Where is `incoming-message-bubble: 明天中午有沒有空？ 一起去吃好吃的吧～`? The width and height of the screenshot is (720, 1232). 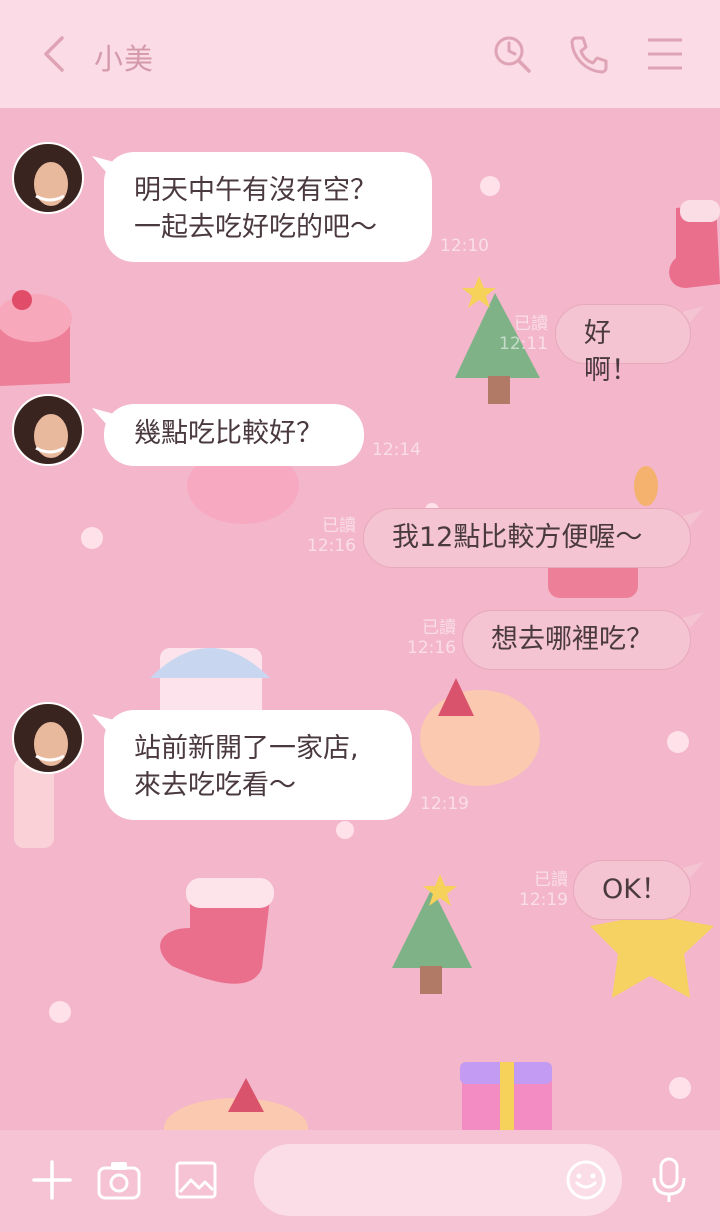 incoming-message-bubble: 明天中午有沒有空？ 一起去吃好吃的吧～ is located at coordinates (268, 207).